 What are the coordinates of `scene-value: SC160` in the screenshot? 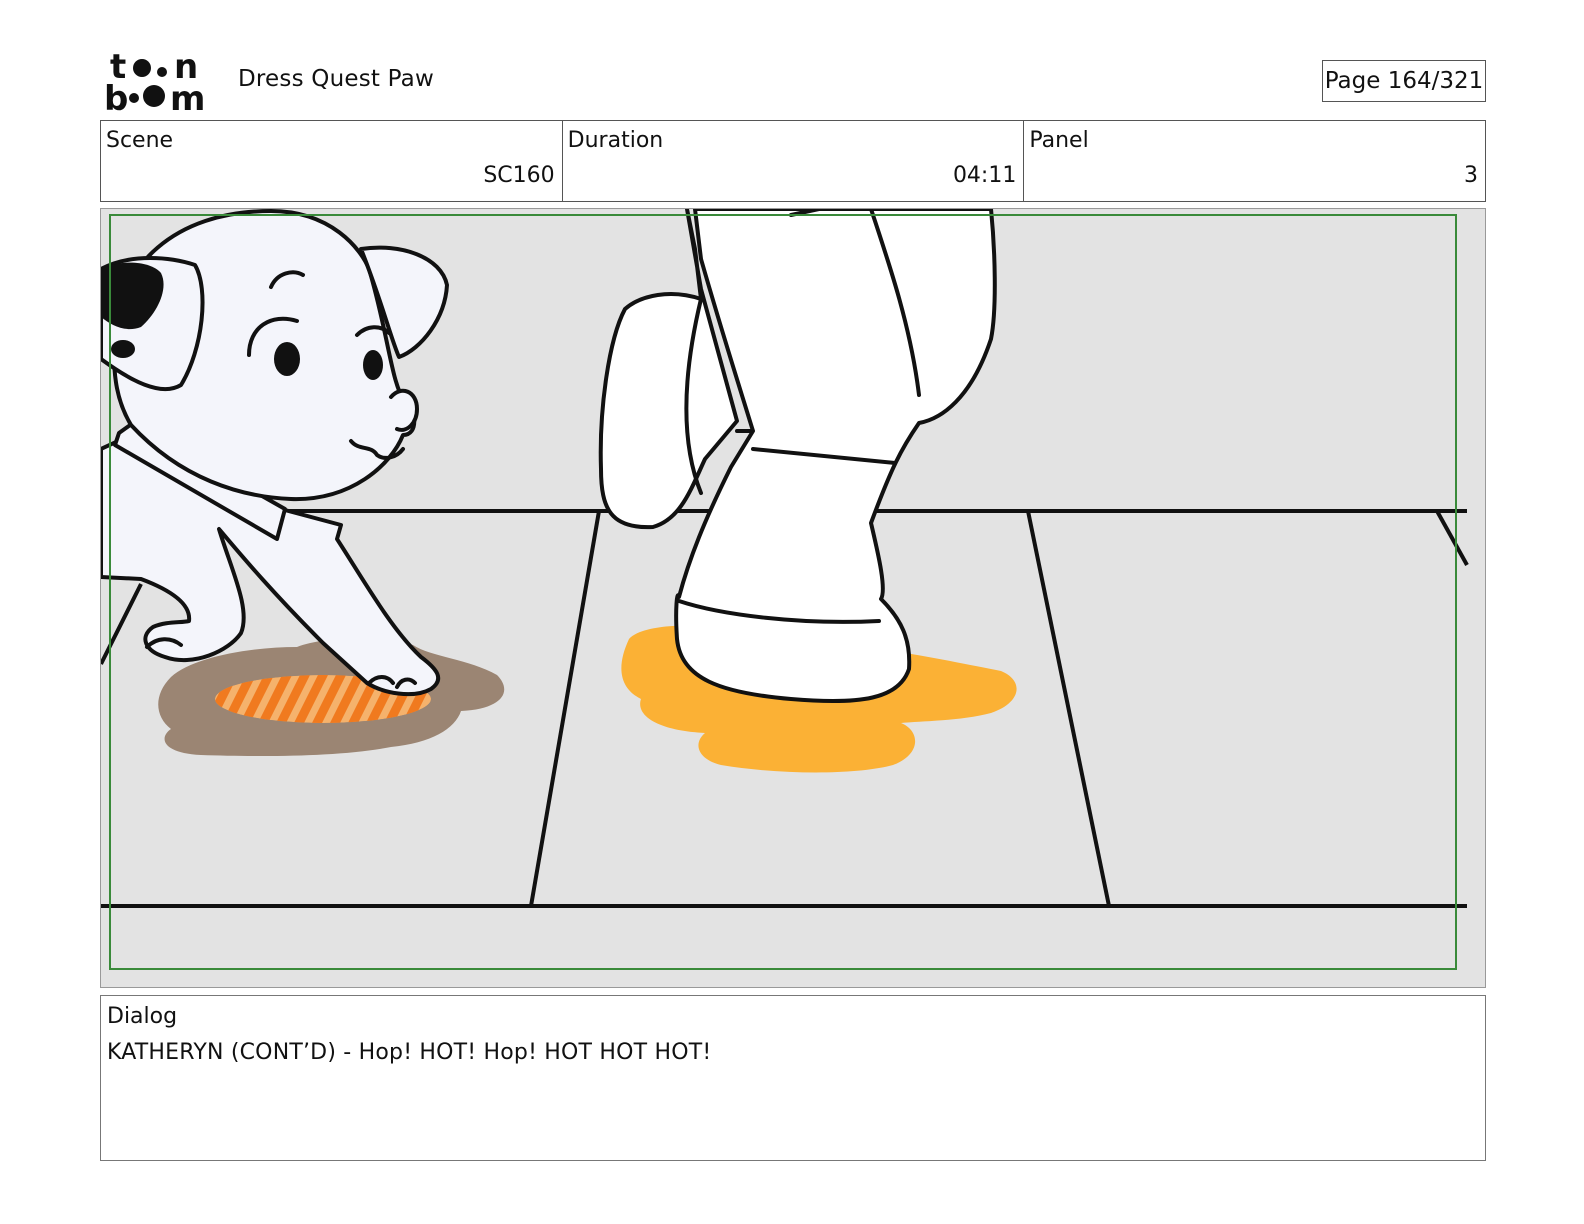 It's located at (519, 175).